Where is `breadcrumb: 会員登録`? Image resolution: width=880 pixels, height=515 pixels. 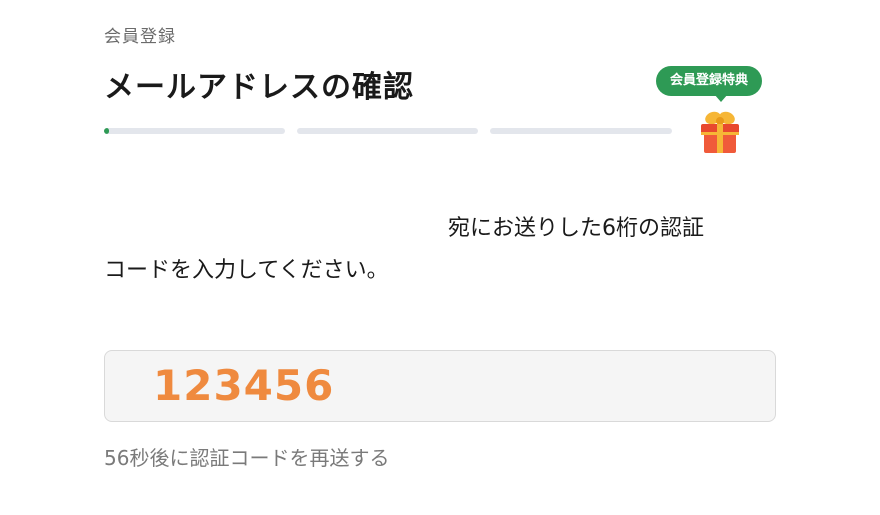
breadcrumb: 会員登録 is located at coordinates (140, 37).